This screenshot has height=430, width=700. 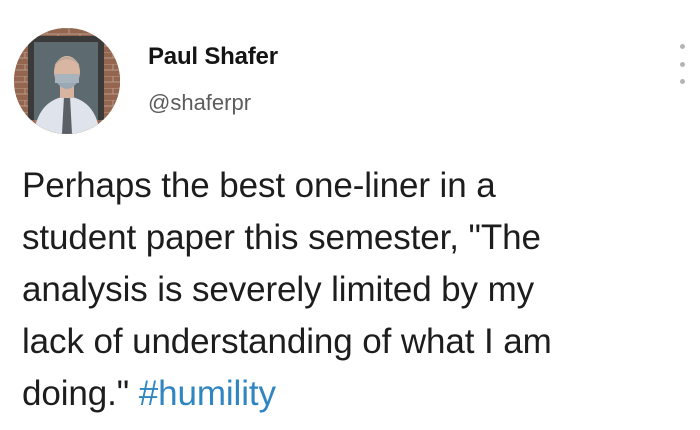 What do you see at coordinates (199, 103) in the screenshot?
I see `author-handle: @shaferpr` at bounding box center [199, 103].